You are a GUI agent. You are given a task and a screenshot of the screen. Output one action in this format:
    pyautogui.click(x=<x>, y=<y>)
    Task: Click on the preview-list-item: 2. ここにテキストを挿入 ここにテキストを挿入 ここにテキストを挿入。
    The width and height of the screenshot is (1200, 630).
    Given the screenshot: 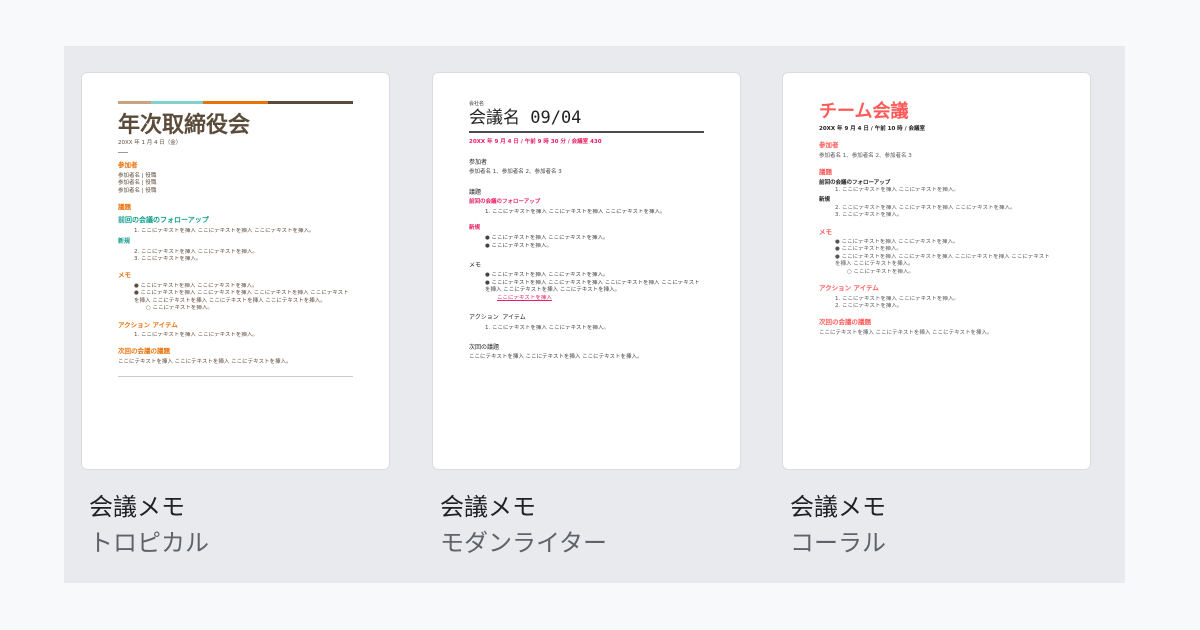 What is the action you would take?
    pyautogui.click(x=925, y=207)
    